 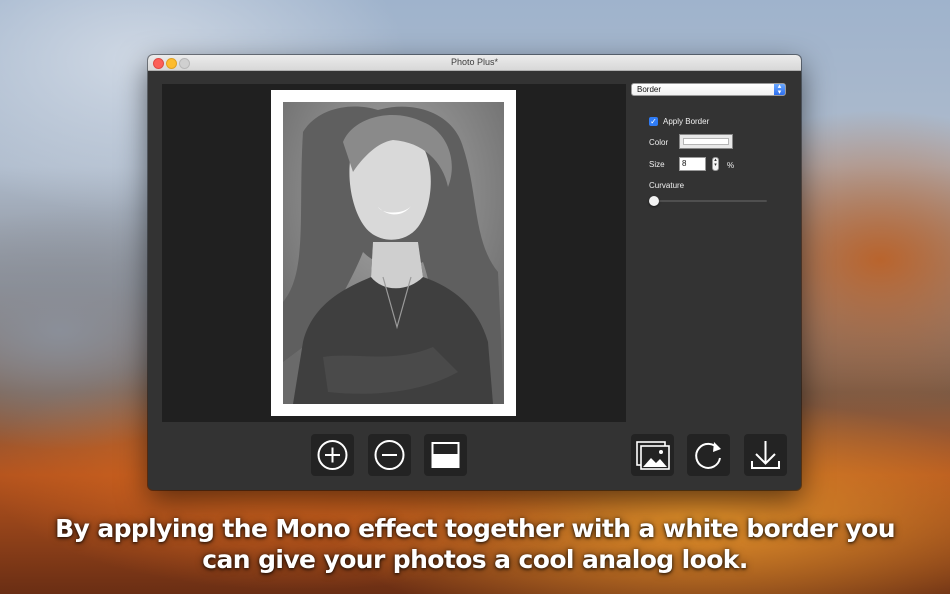 I want to click on zoom-in-button, so click(x=332, y=455).